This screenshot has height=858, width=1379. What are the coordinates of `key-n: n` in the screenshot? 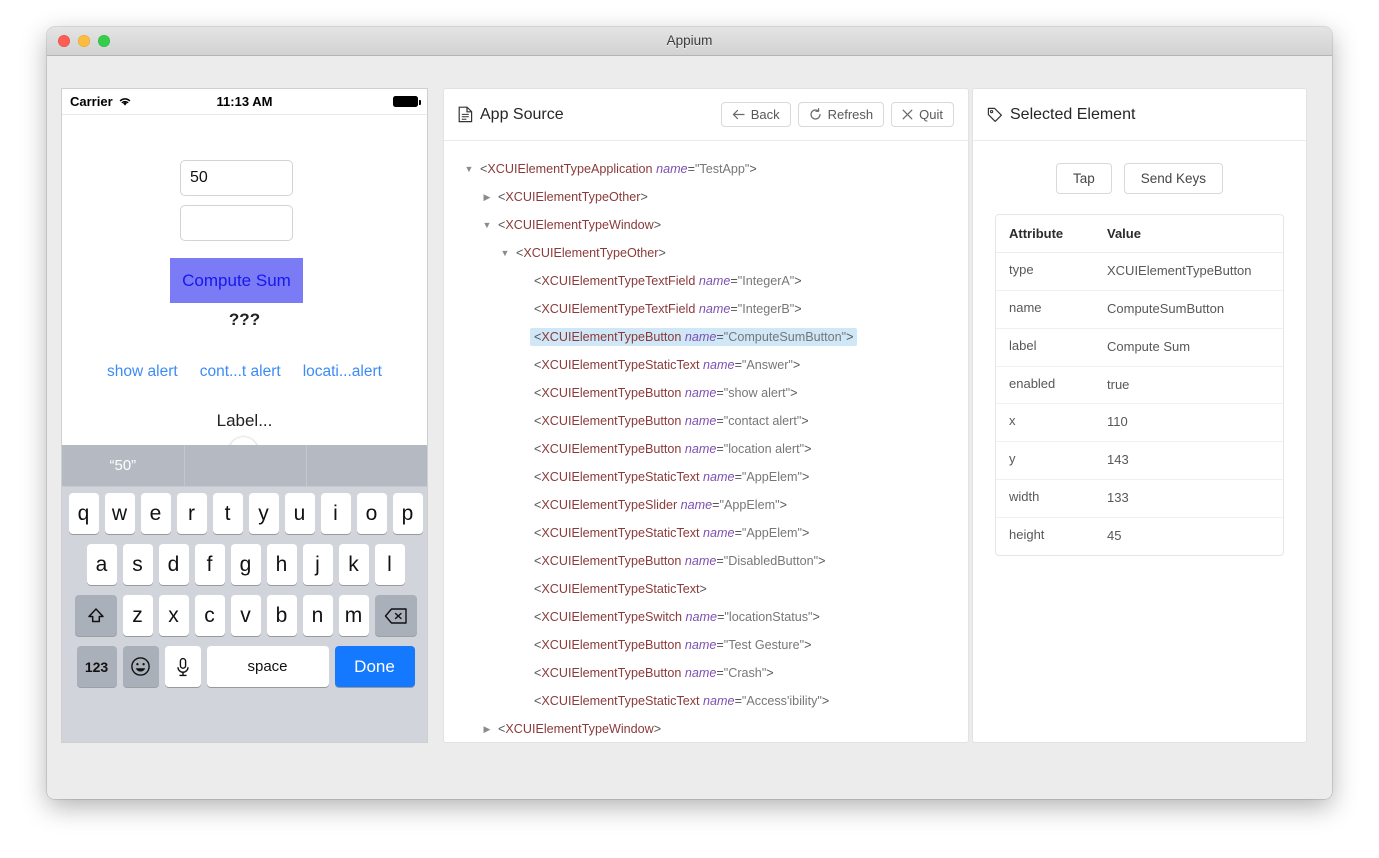 It's located at (317, 615).